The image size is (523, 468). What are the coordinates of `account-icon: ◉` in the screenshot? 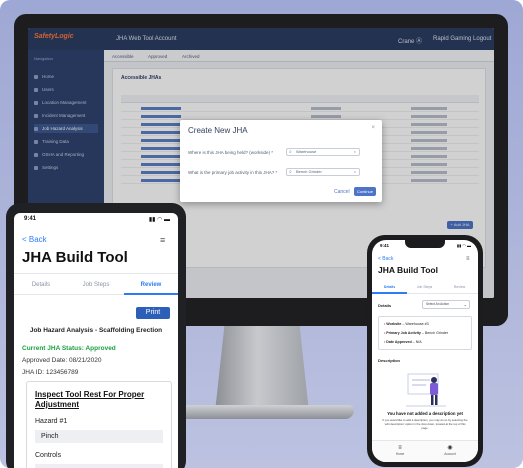 It's located at (450, 448).